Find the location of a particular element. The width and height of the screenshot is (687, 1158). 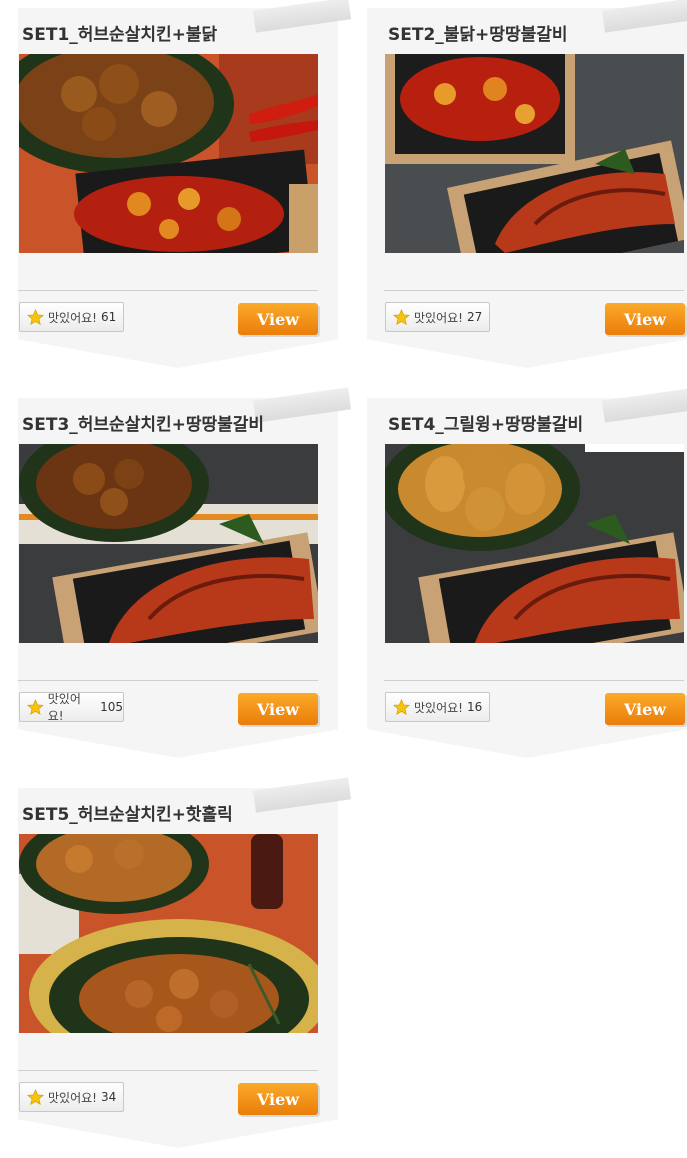

like-count: 27 is located at coordinates (474, 317).